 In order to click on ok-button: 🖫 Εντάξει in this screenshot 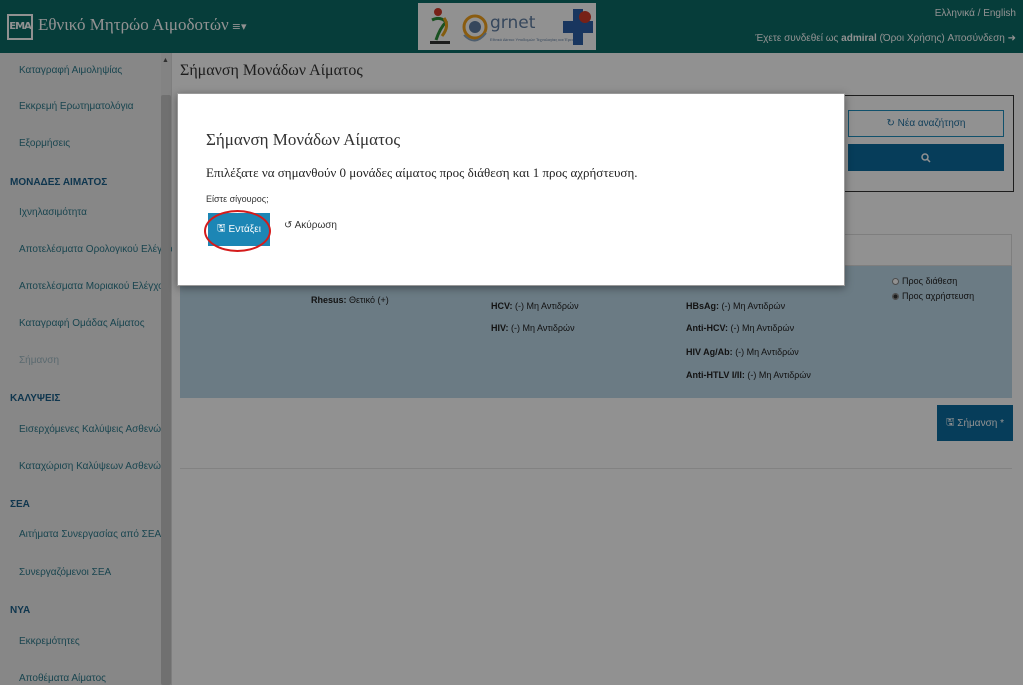, I will do `click(239, 229)`.